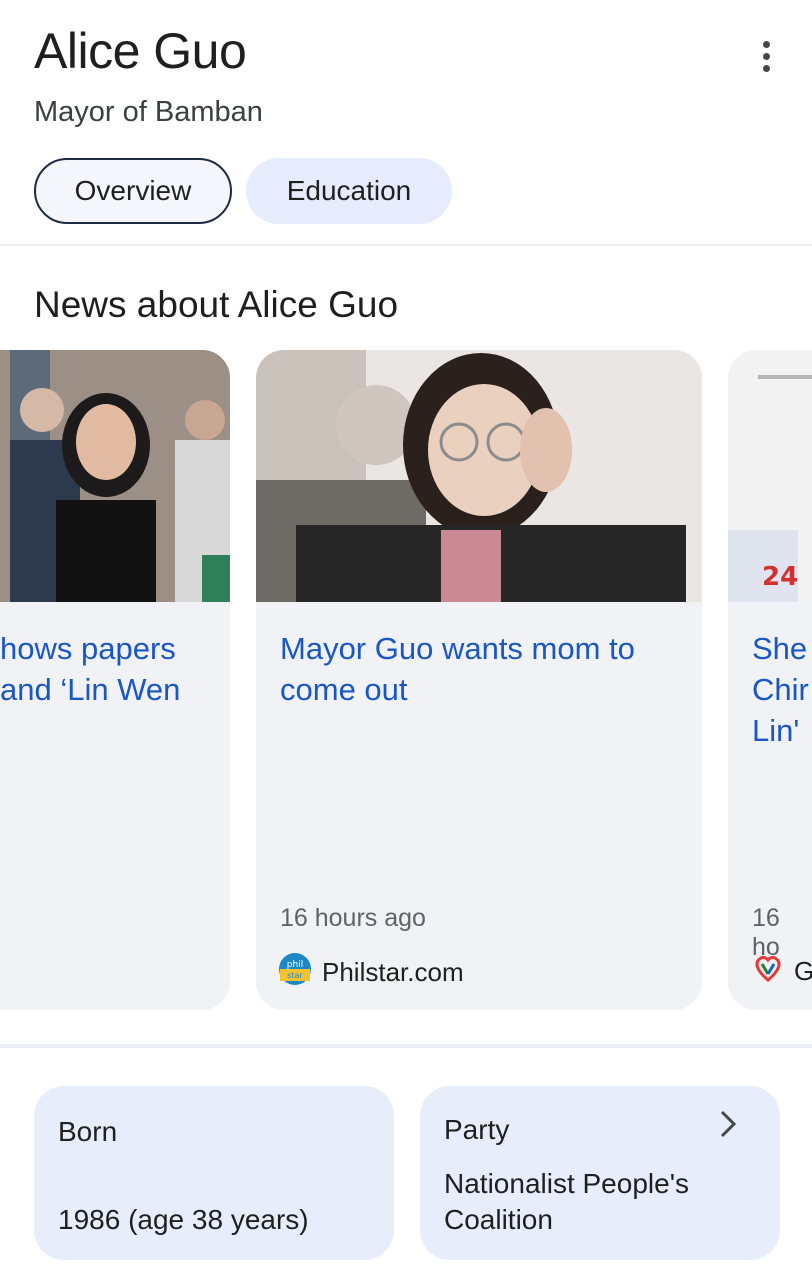 Image resolution: width=812 pixels, height=1280 pixels. Describe the element at coordinates (457, 669) in the screenshot. I see `news-title: Mayor Guo wants mom to come out` at that location.